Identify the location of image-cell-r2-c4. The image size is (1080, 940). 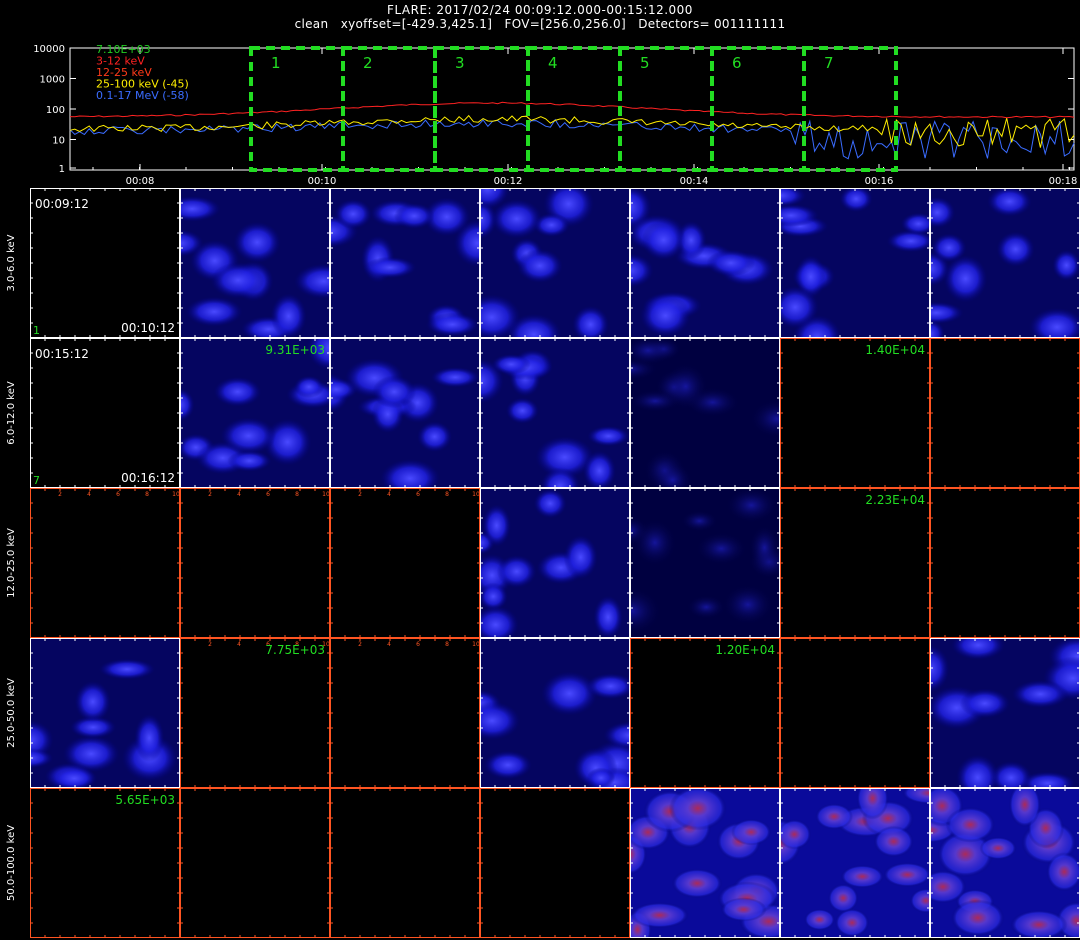
(555, 413).